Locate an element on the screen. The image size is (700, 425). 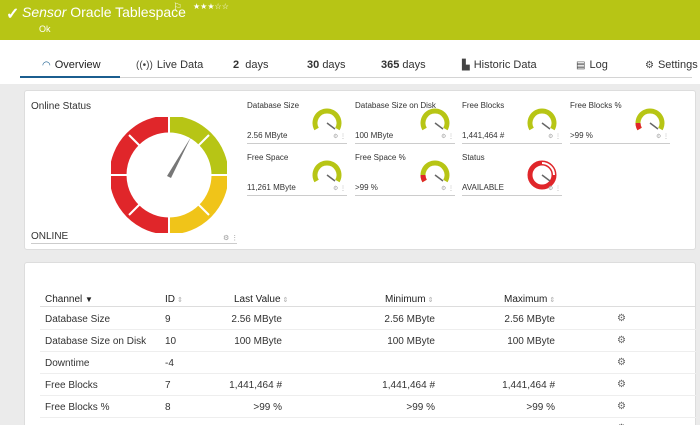
gauge-free-space: Free Space 11,261 MByte ⚙ ⋮ is located at coordinates (299, 178).